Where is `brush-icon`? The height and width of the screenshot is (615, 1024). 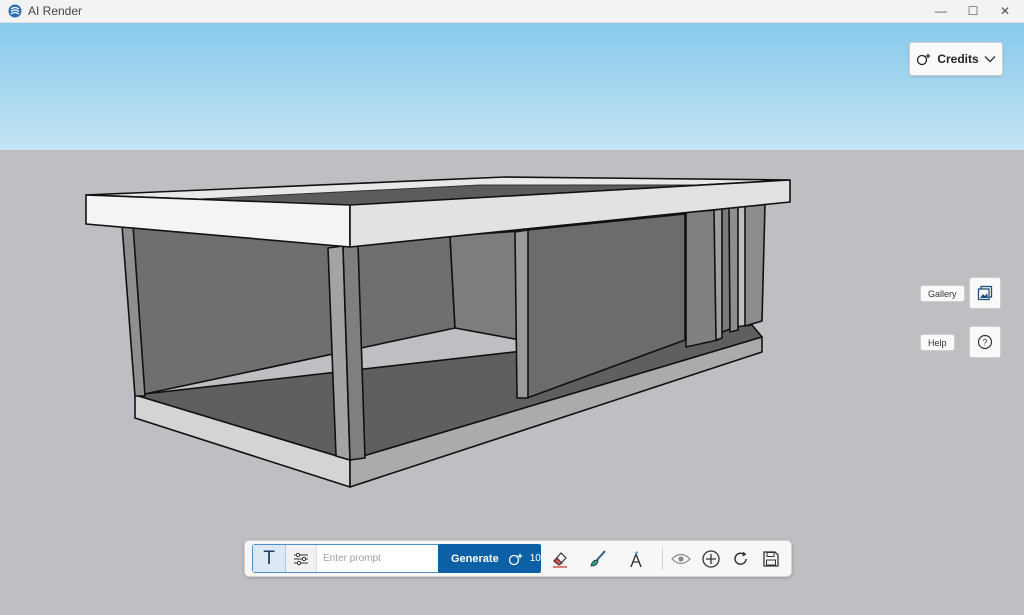
brush-icon is located at coordinates (598, 557).